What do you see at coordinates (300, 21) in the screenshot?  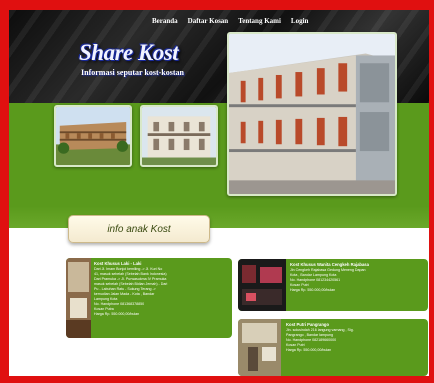 I see `nav-login: Login` at bounding box center [300, 21].